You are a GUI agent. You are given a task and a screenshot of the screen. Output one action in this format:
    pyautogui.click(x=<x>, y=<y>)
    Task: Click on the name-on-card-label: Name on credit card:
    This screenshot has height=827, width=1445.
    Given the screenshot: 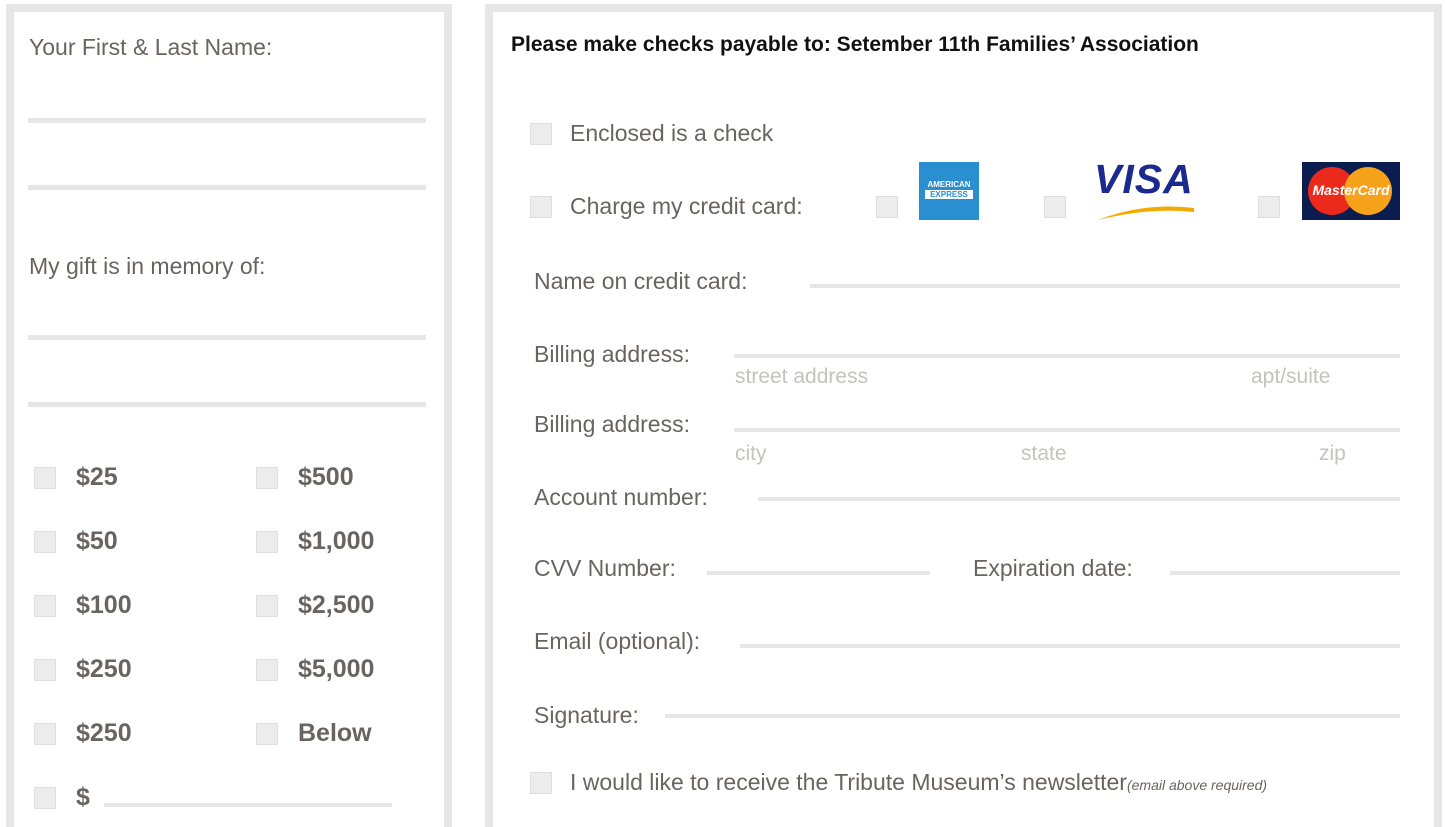 What is the action you would take?
    pyautogui.click(x=641, y=281)
    